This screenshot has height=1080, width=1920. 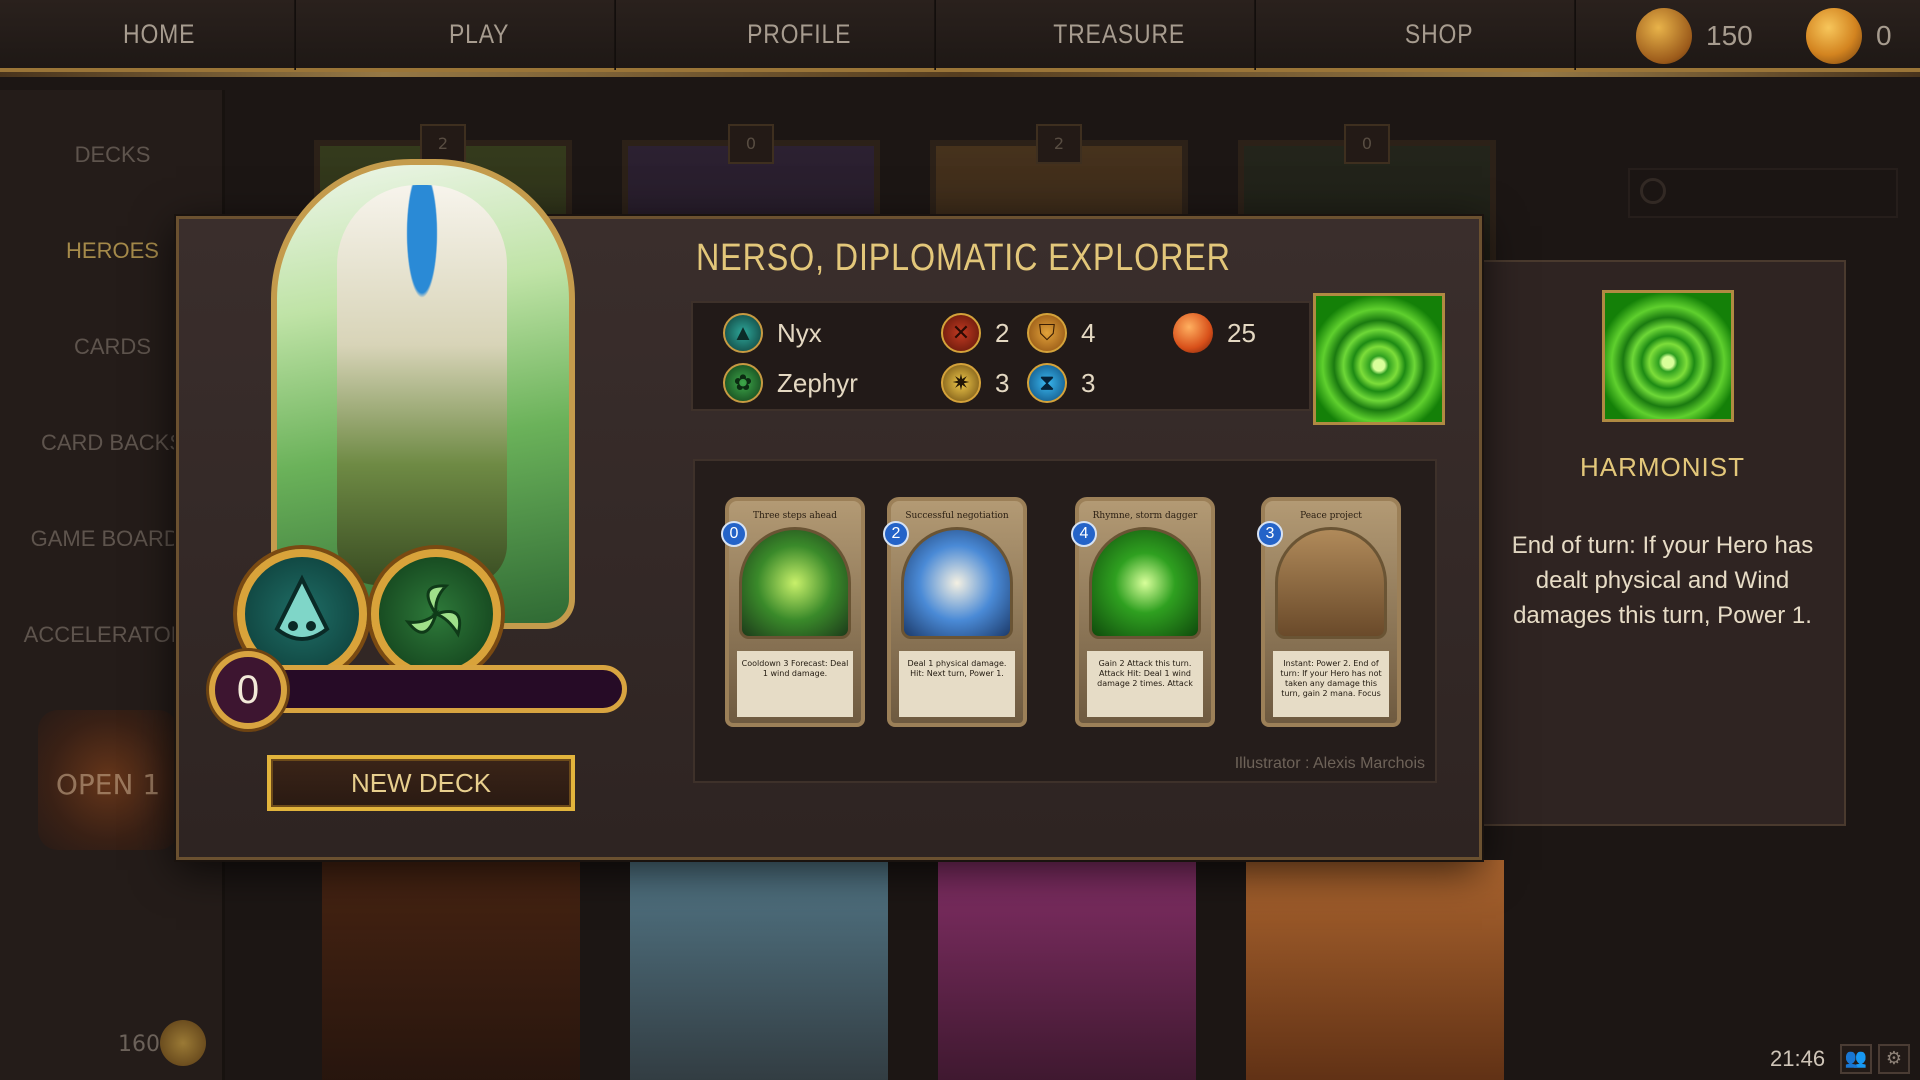 What do you see at coordinates (963, 258) in the screenshot?
I see `hero-title: NERSO, DIPLOMATIC EXPLORER` at bounding box center [963, 258].